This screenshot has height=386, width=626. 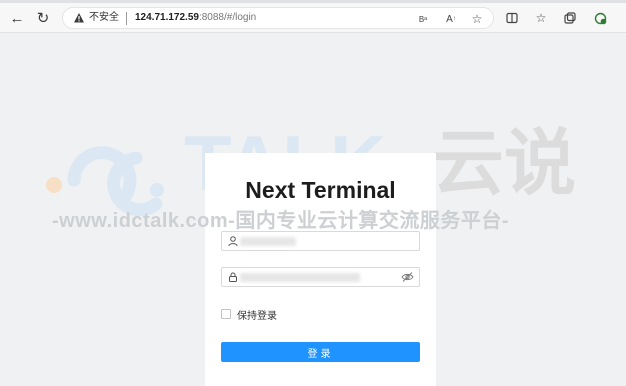 What do you see at coordinates (278, 18) in the screenshot?
I see `address-bar: 不安全 124.71.172.59:8088/#/login Bᵃ A ↑ ☆` at bounding box center [278, 18].